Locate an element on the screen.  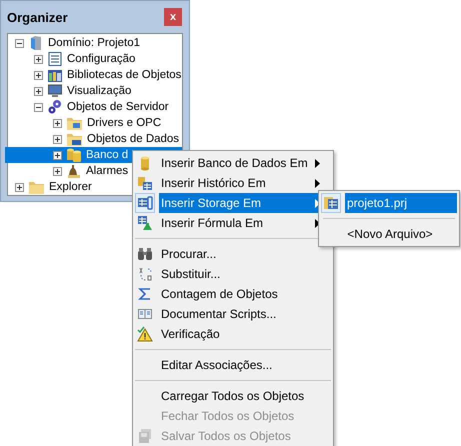
table-flask-icon is located at coordinates (145, 223).